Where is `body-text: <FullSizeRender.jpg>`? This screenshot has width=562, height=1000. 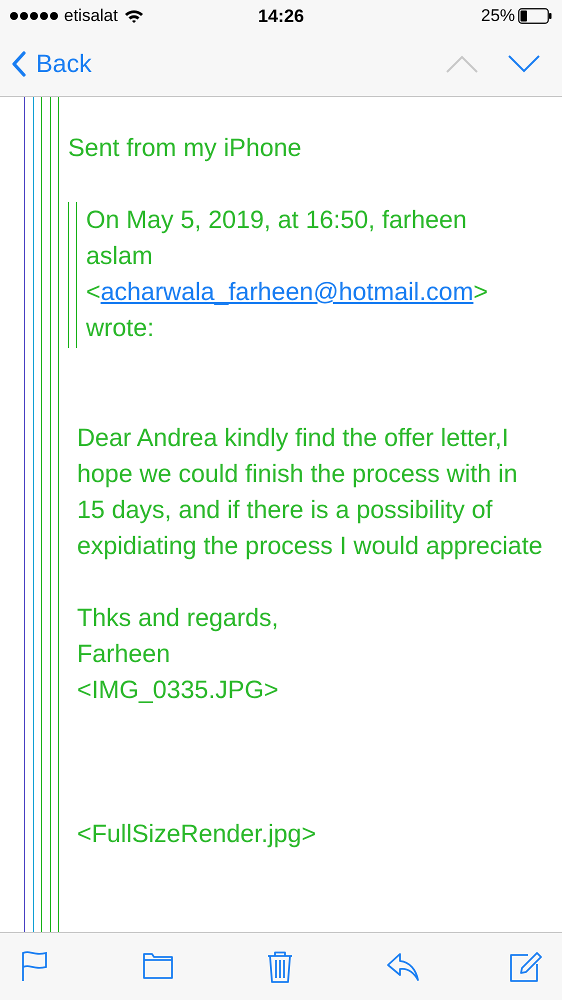
body-text: <FullSizeRender.jpg> is located at coordinates (197, 834).